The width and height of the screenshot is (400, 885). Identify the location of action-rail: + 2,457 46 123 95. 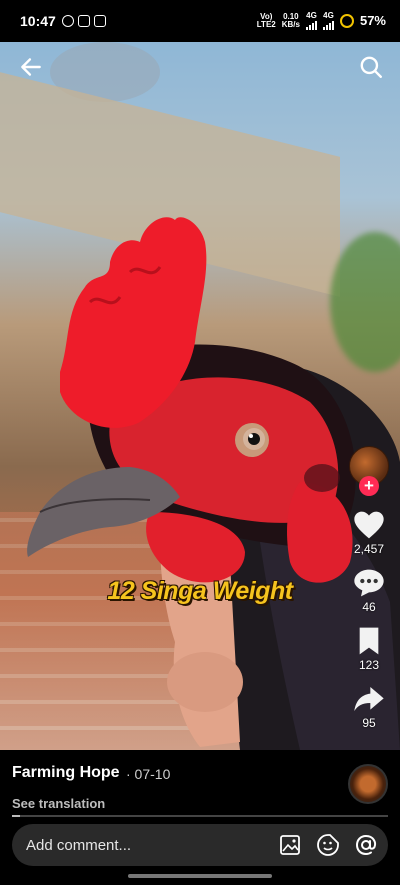
(369, 594).